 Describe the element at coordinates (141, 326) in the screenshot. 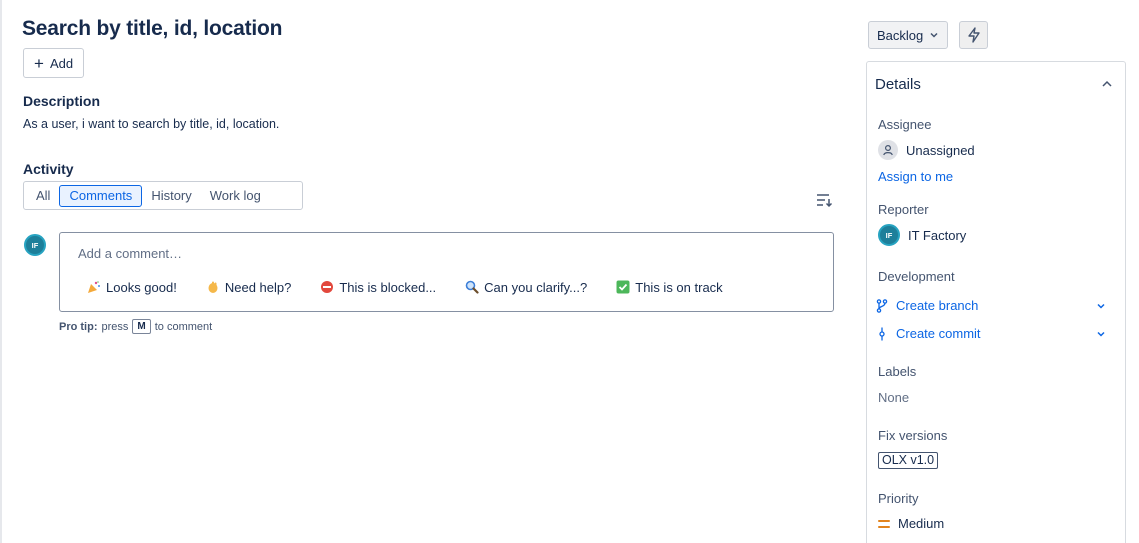

I see `pro-tip-key: M` at that location.